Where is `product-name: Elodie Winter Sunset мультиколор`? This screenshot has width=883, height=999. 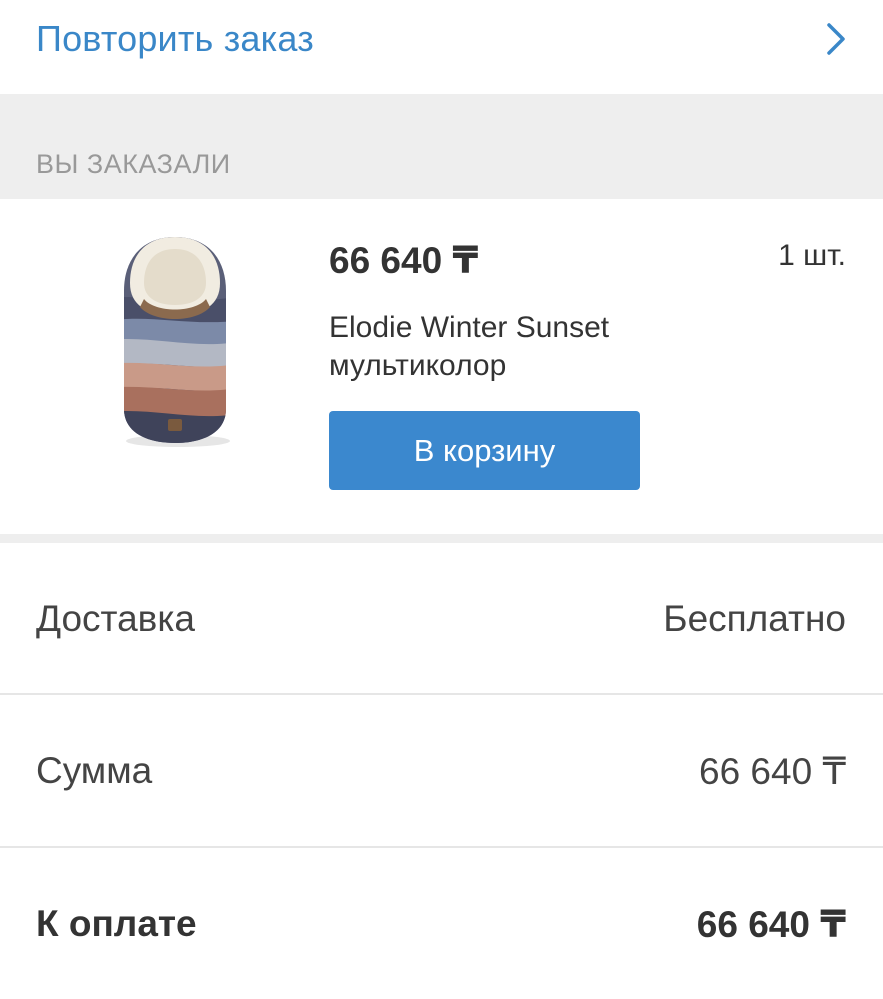
product-name: Elodie Winter Sunset мультиколор is located at coordinates (519, 347).